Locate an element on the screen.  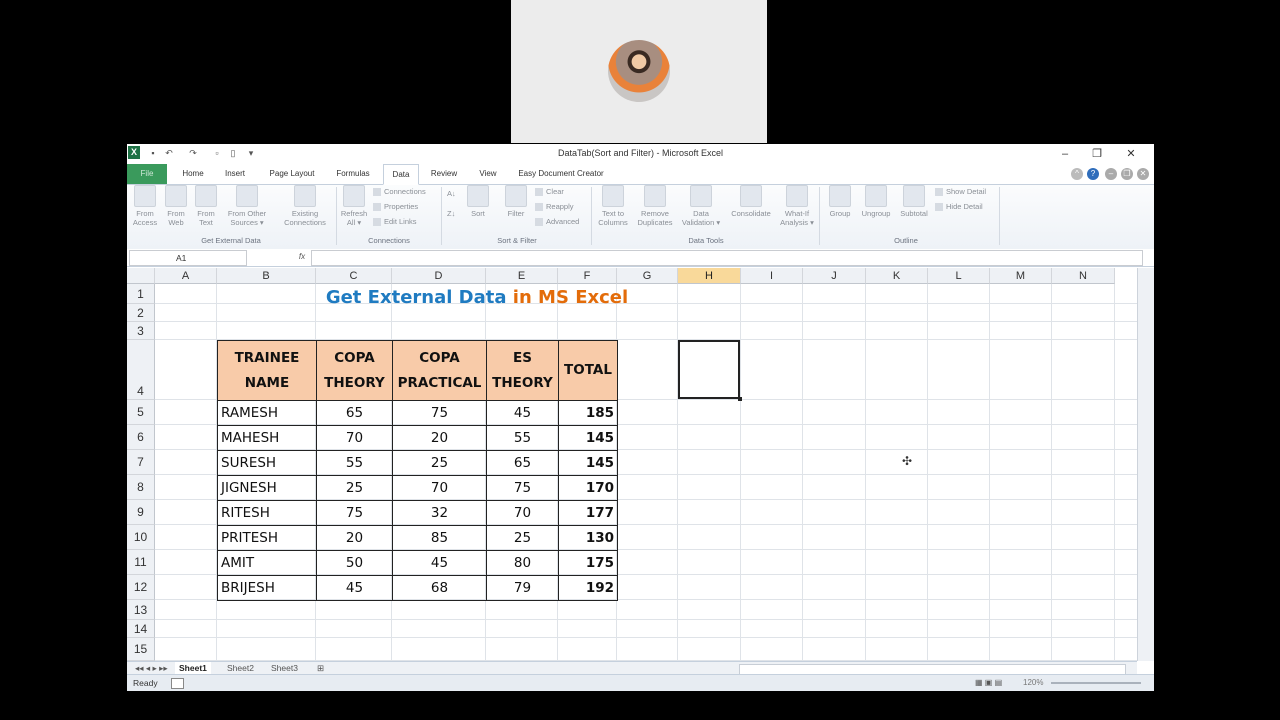
minimize-button: – is located at coordinates (1065, 154).